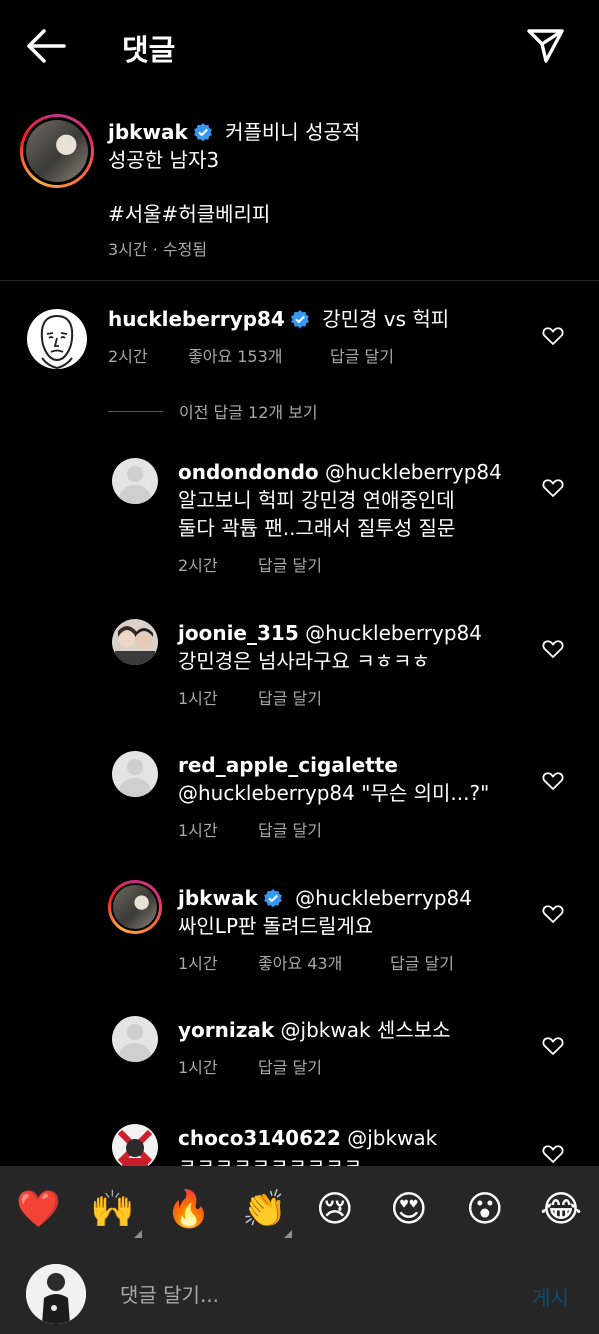 This screenshot has height=1334, width=599. I want to click on view-replies-label: 이전 답글 12개 보기, so click(248, 412).